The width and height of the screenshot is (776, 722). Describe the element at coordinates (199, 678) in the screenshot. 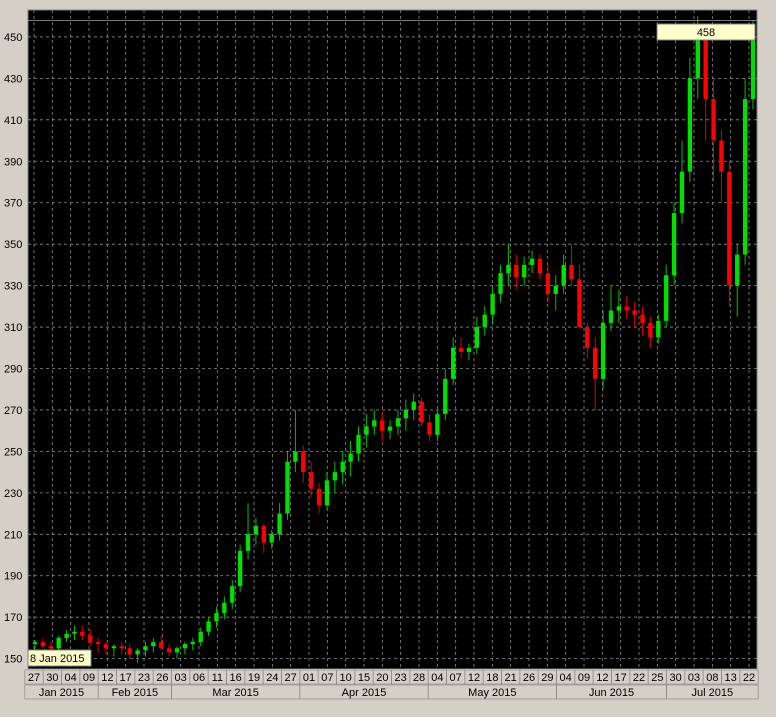

I see `x-tick-label: 06` at that location.